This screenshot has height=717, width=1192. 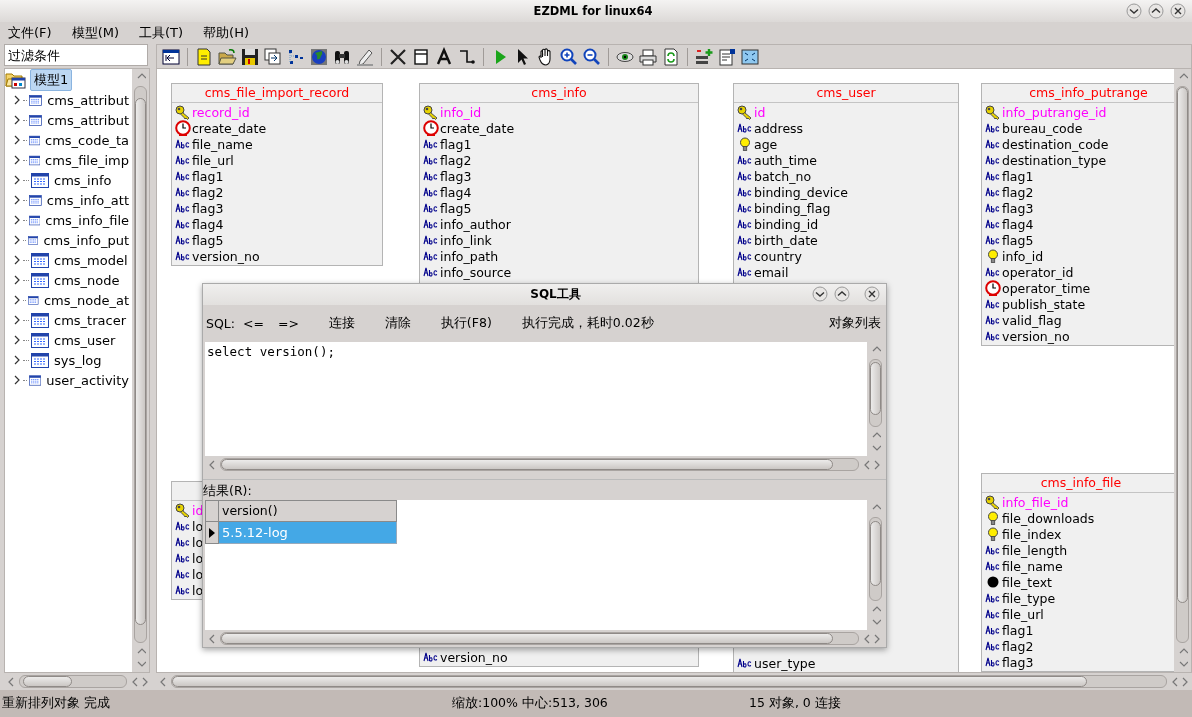 I want to click on field-name: info_path, so click(x=469, y=256).